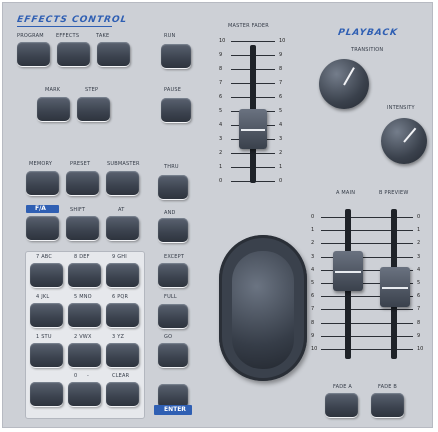  Describe the element at coordinates (348, 271) in the screenshot. I see `left-fader-handle` at that location.